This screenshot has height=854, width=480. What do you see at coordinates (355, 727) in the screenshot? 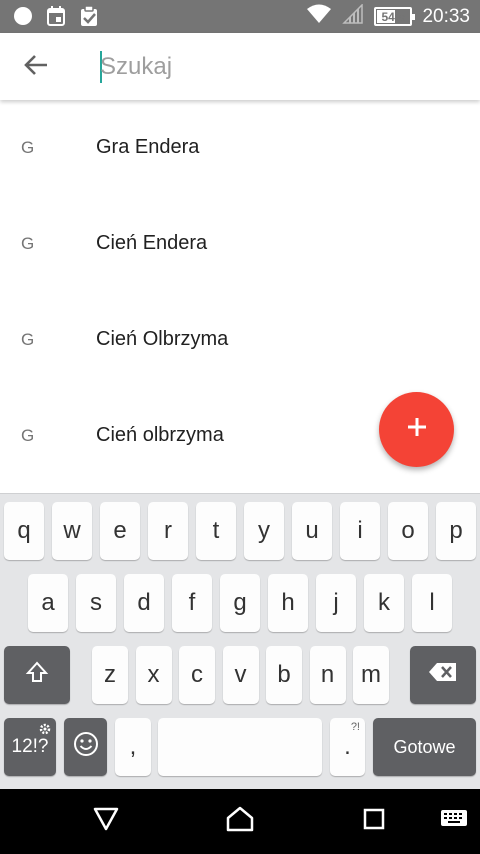
I see `period-key-sub: ?!` at bounding box center [355, 727].